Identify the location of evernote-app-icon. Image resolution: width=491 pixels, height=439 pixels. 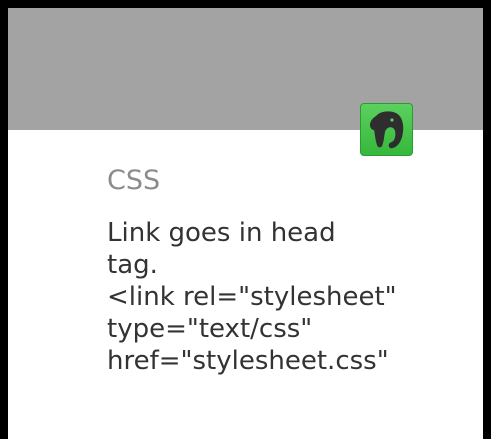
(386, 129).